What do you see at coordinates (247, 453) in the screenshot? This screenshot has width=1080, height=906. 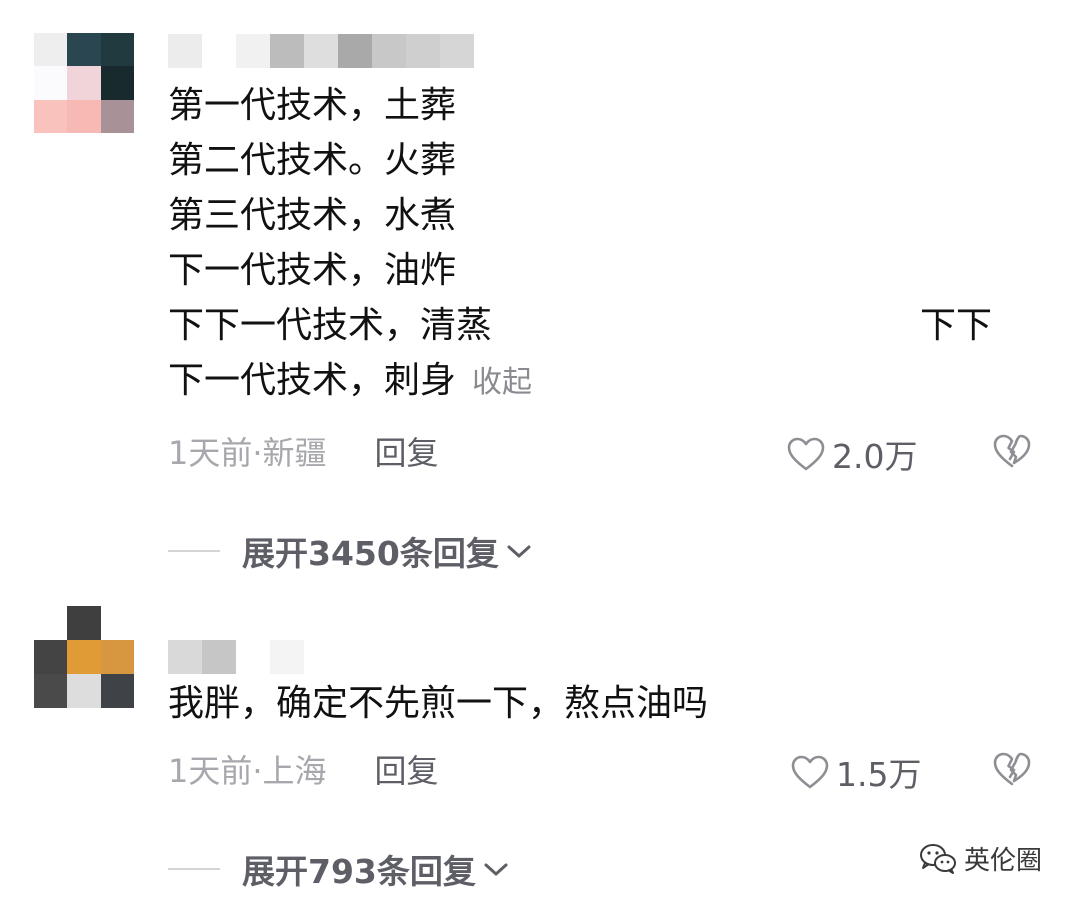 I see `time-location: 1天前·新疆` at bounding box center [247, 453].